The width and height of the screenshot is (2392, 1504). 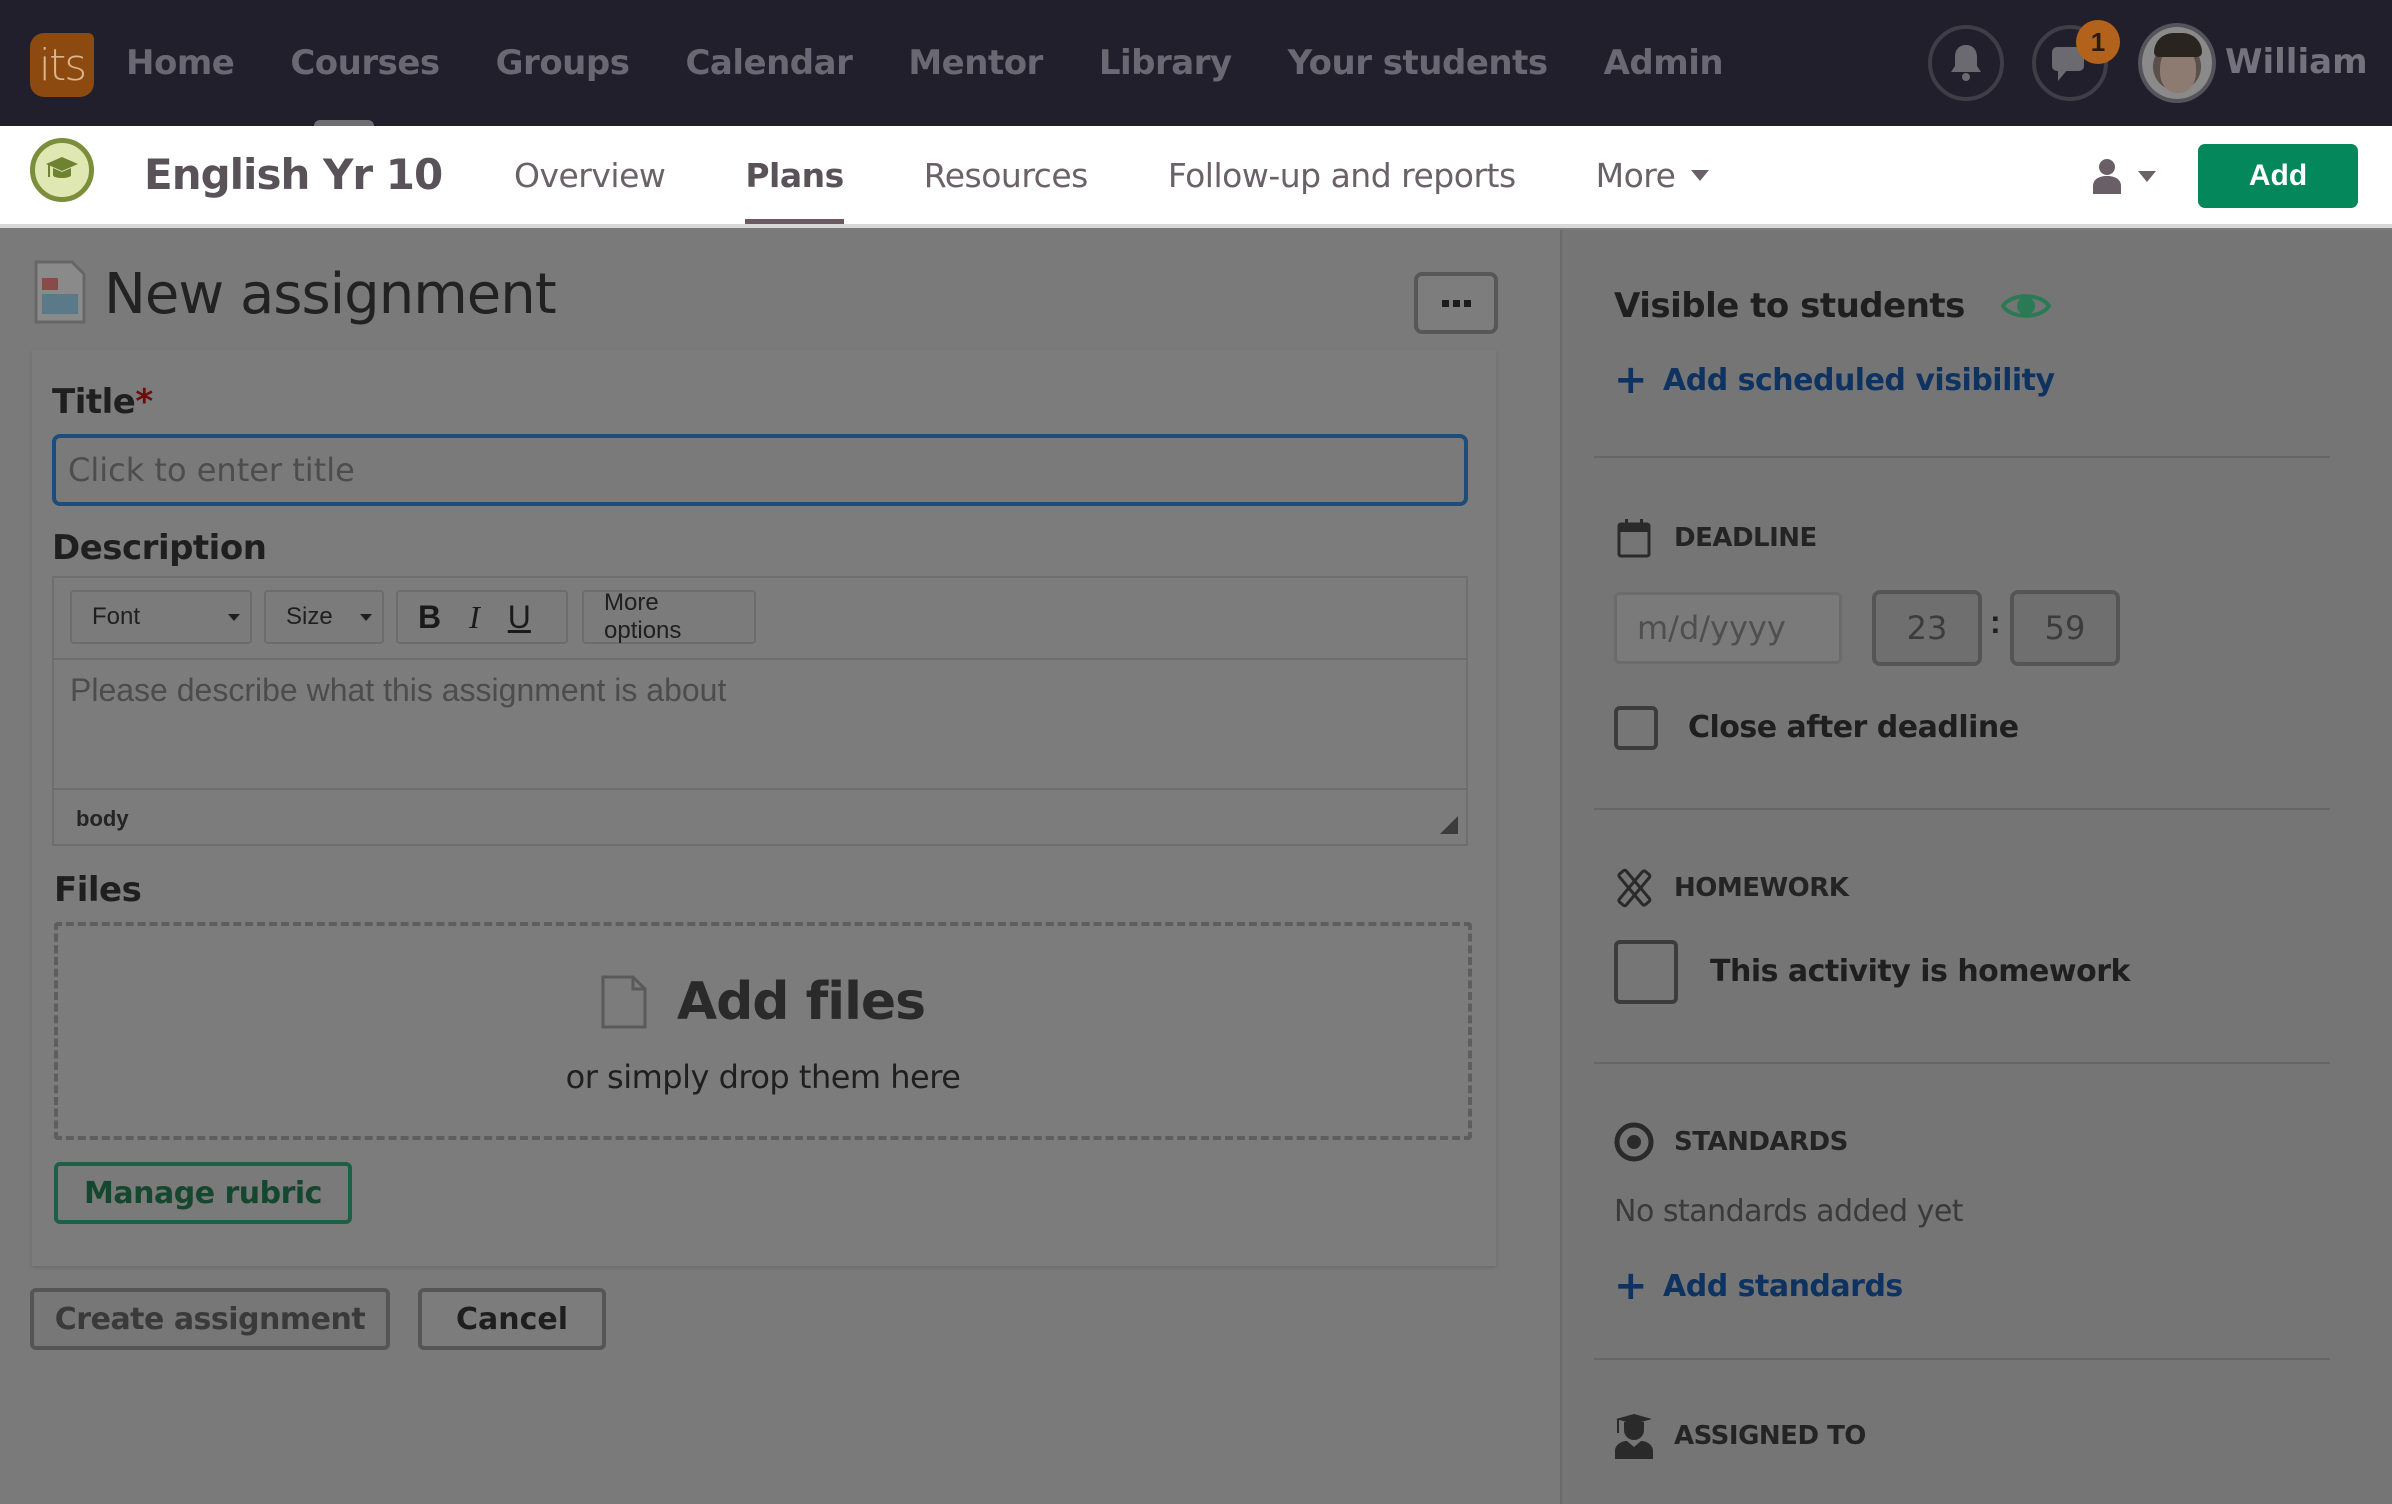 What do you see at coordinates (1728, 628) in the screenshot?
I see `deadline-date-input` at bounding box center [1728, 628].